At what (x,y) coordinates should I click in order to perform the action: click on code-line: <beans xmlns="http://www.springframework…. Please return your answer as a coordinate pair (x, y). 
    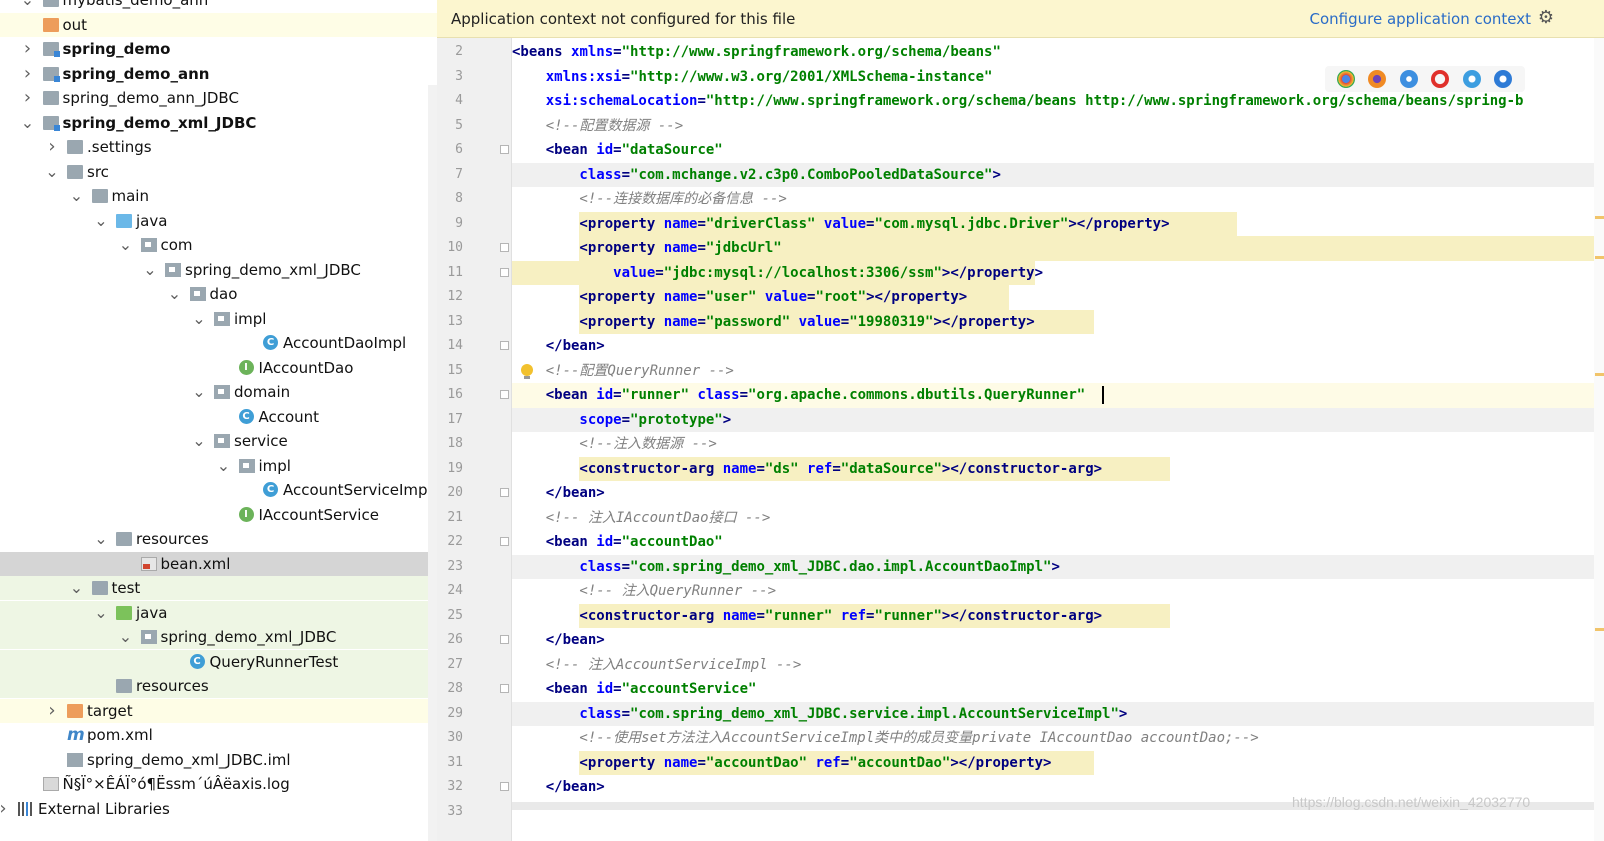
    Looking at the image, I should click on (1058, 52).